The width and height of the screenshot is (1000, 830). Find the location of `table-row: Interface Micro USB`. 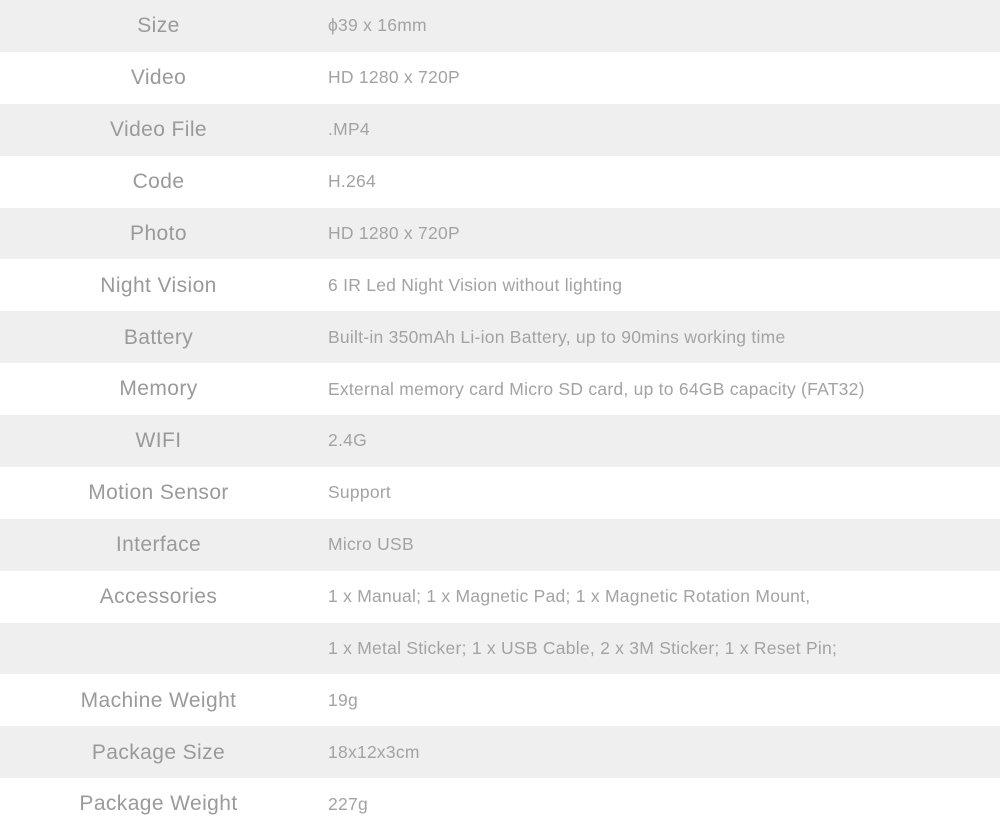

table-row: Interface Micro USB is located at coordinates (500, 544).